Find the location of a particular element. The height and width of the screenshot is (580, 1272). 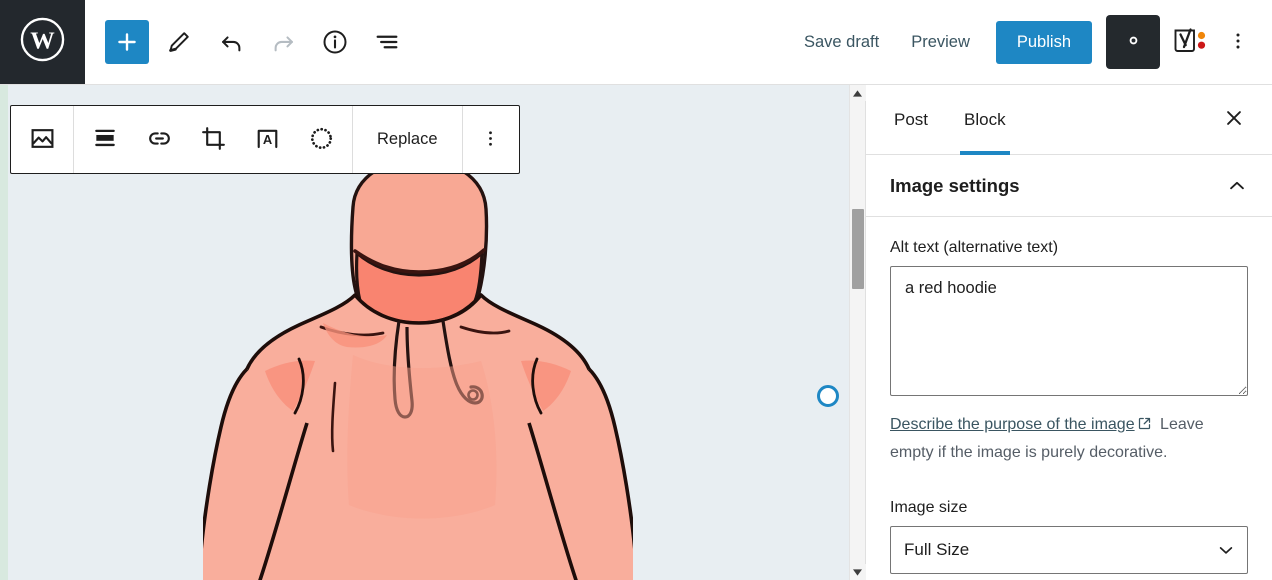

yoast-seo-button is located at coordinates (1190, 42).